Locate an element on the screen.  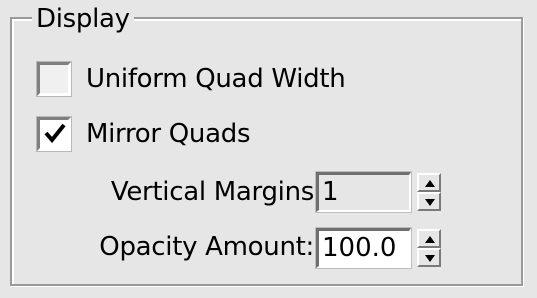
mirror-quads-checkbox is located at coordinates (54, 134).